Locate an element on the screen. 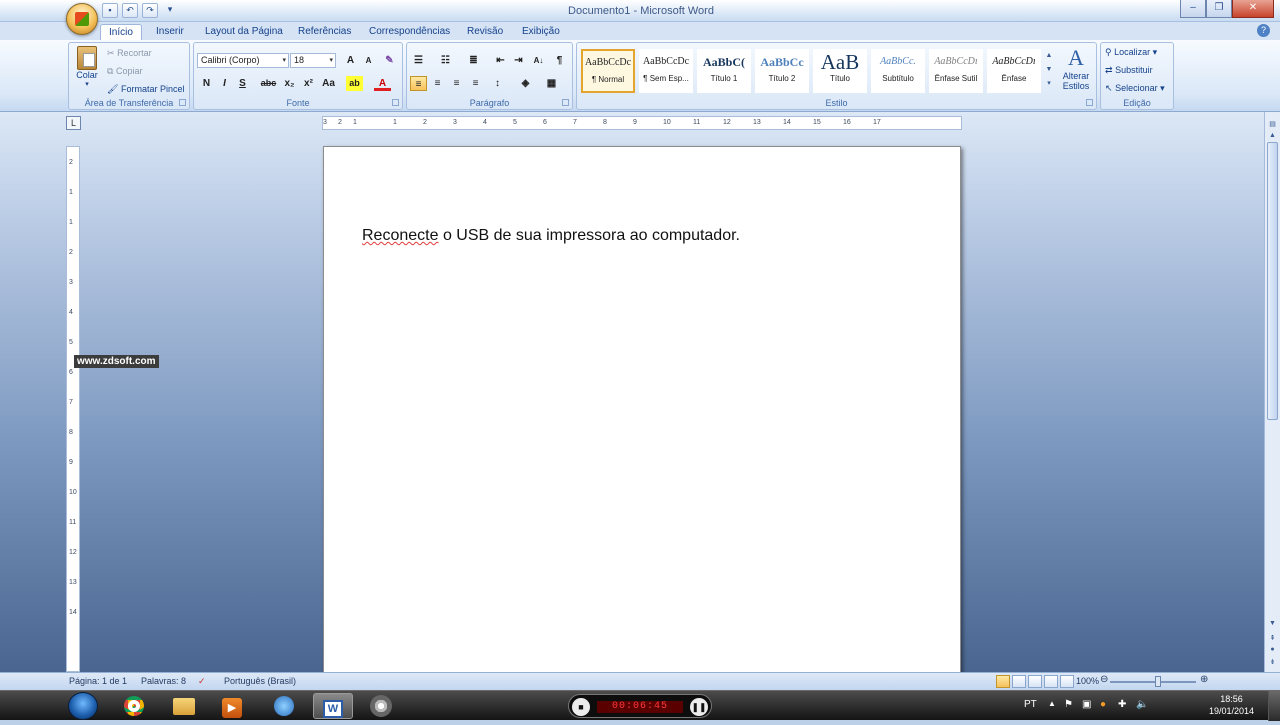 Image resolution: width=1280 pixels, height=725 pixels. download-manager-icon is located at coordinates (284, 706).